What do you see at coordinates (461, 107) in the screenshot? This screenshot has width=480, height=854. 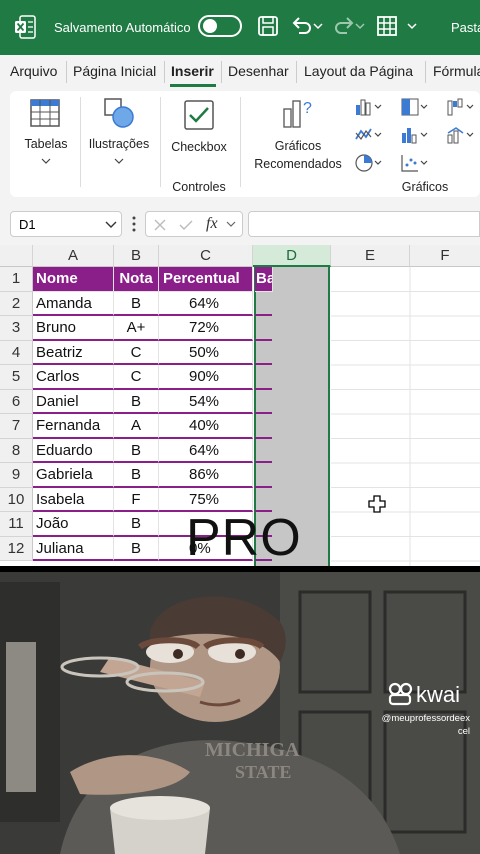 I see `waterfall-chart-icon` at bounding box center [461, 107].